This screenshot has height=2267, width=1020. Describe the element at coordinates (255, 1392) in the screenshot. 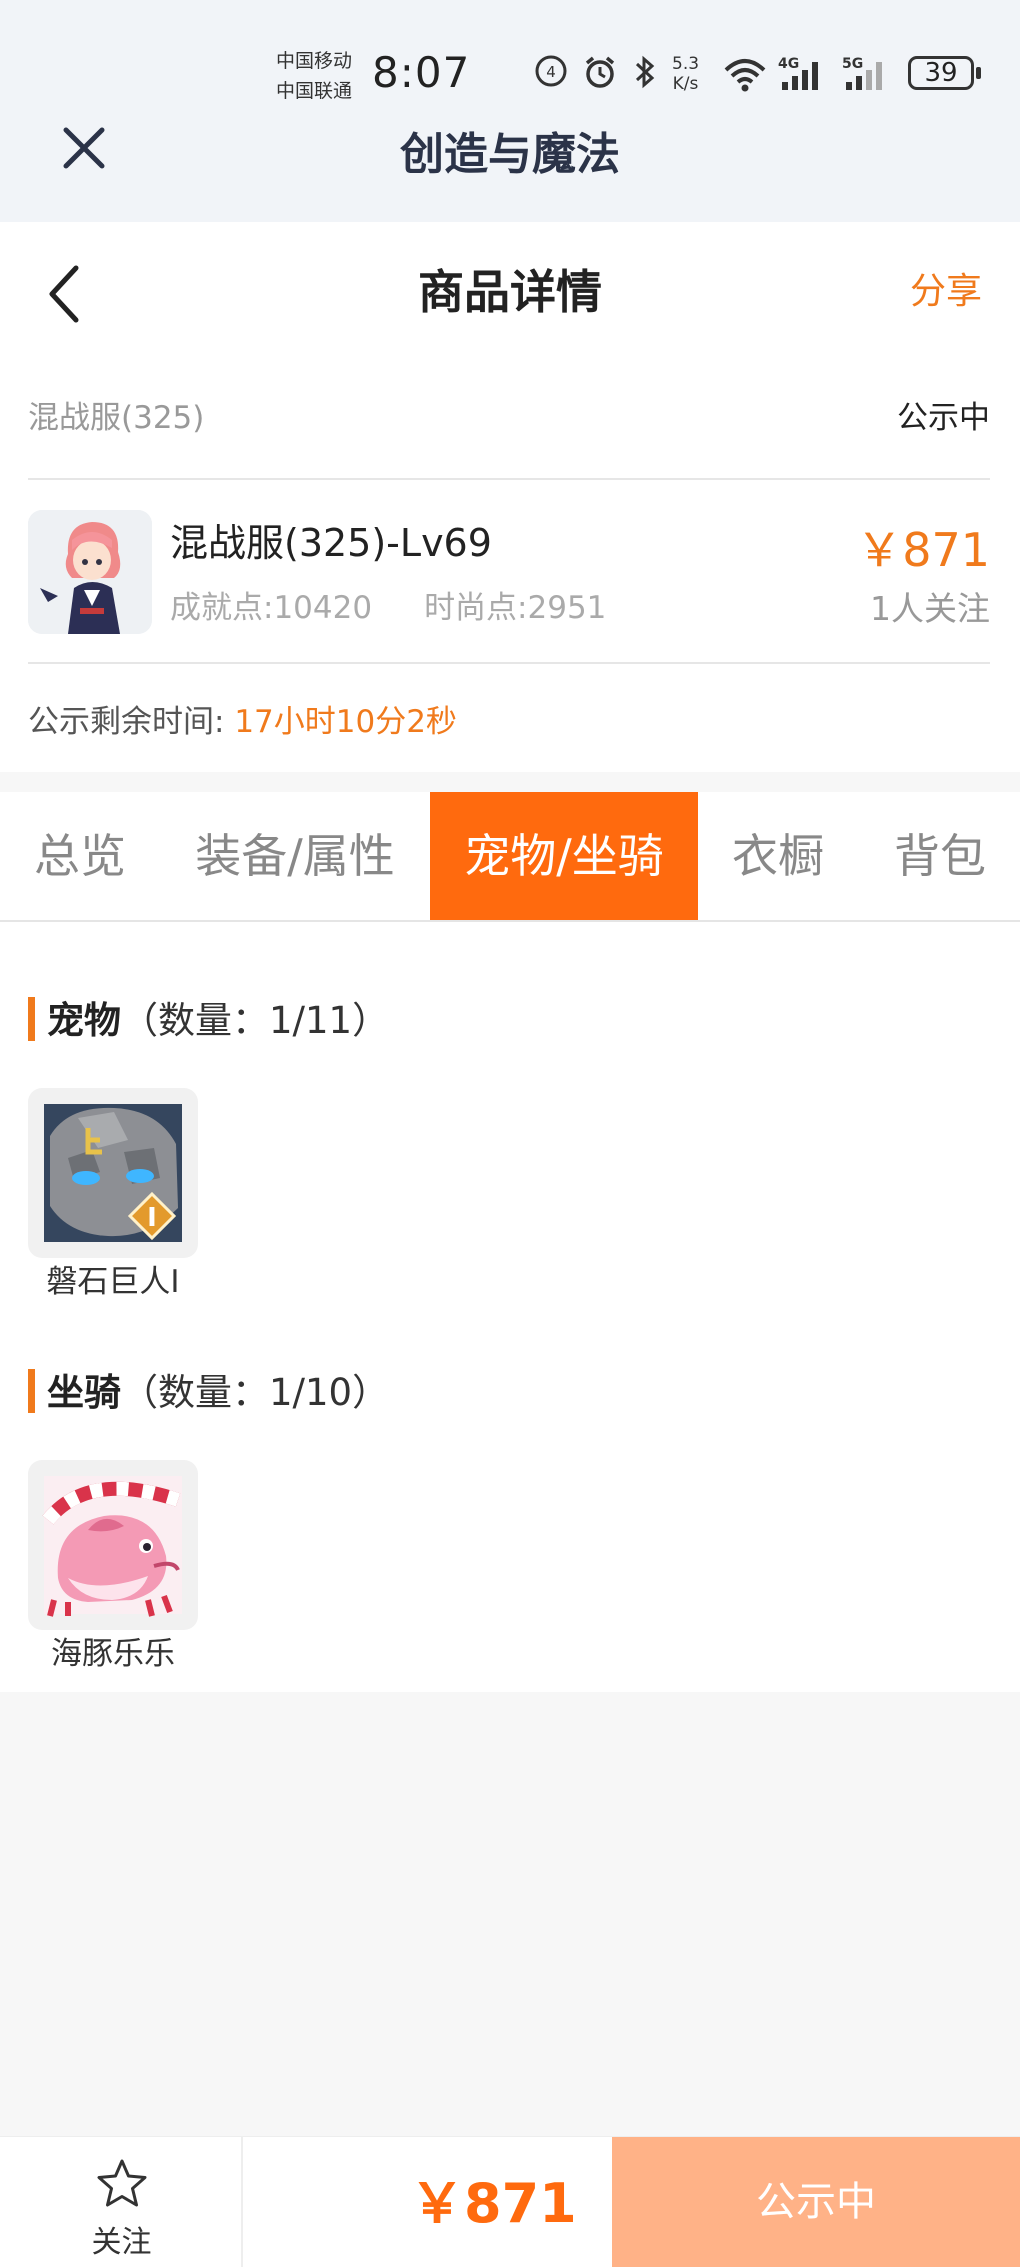

I see `mounts-count: （数量：1/10）` at that location.